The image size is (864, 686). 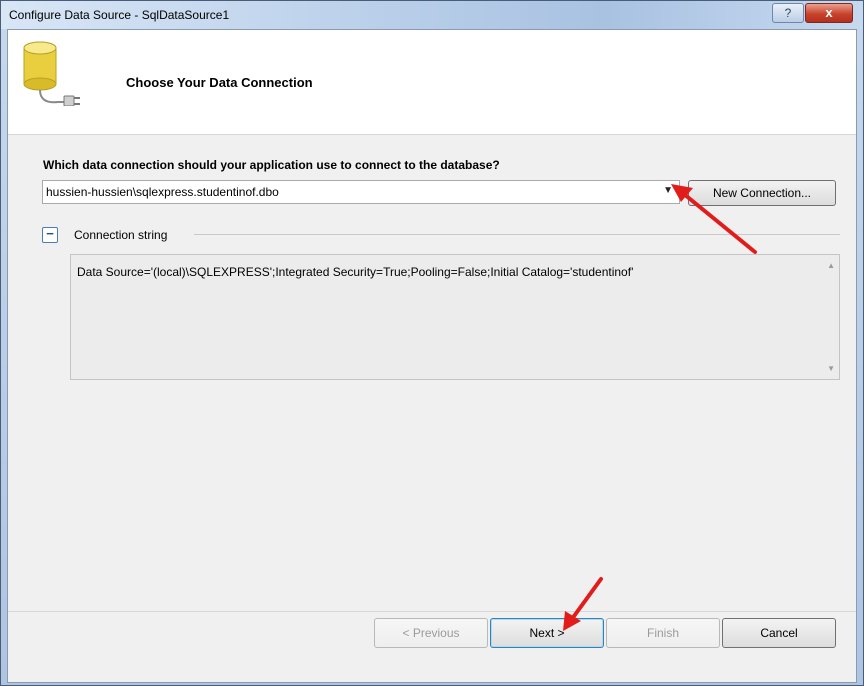 I want to click on close-icon: x, so click(x=829, y=12).